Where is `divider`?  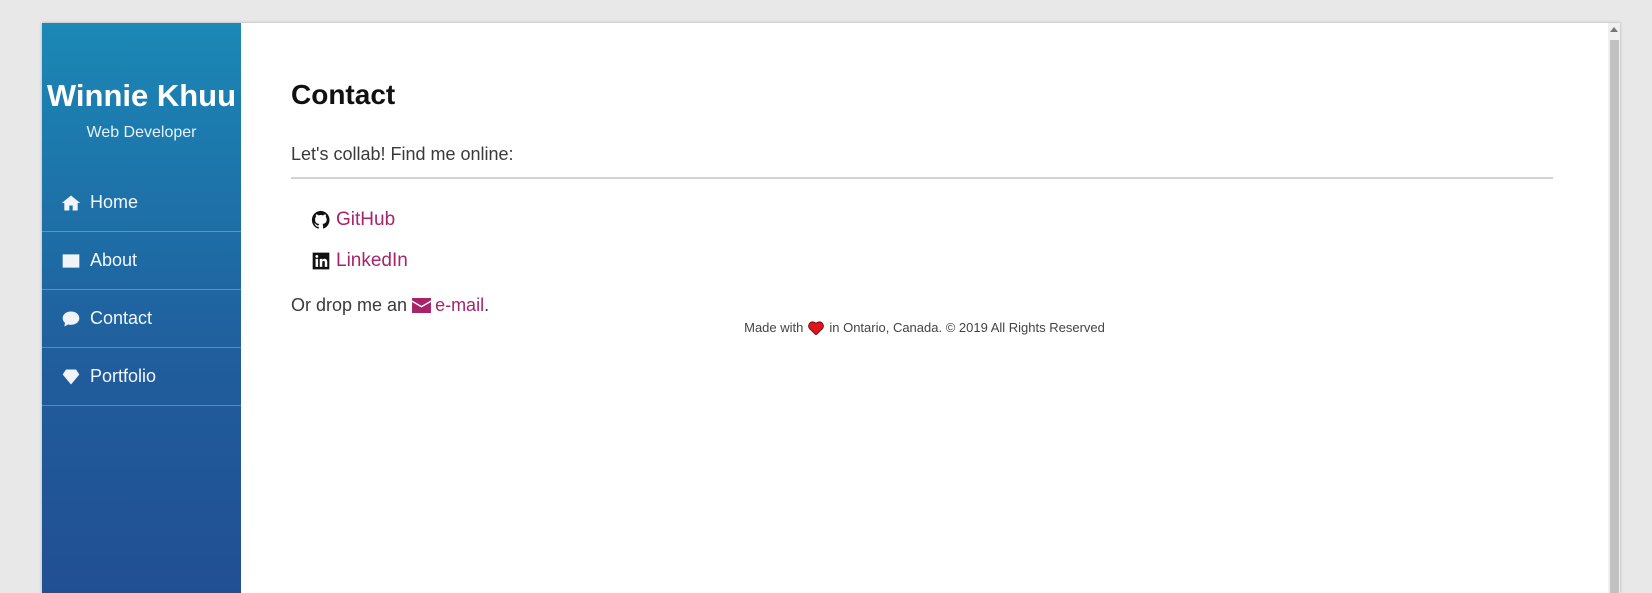
divider is located at coordinates (922, 178).